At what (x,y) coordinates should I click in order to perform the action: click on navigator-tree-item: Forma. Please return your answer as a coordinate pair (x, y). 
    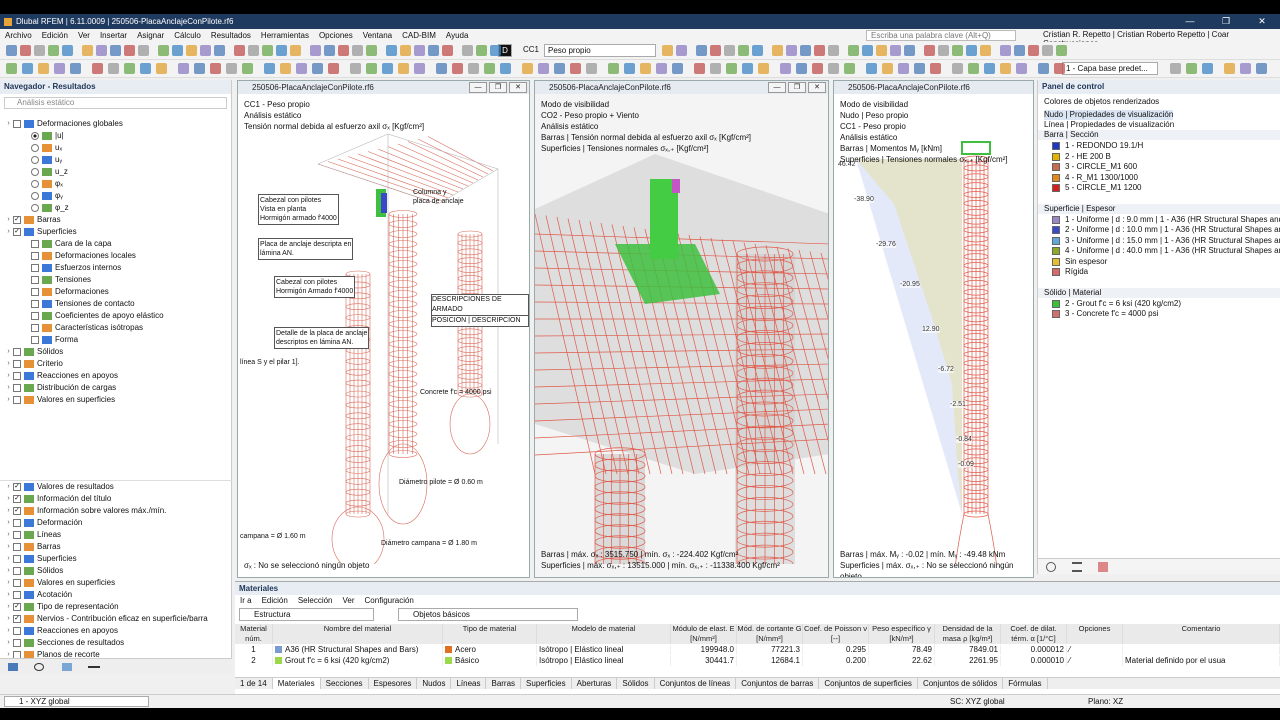
    Looking at the image, I should click on (50, 340).